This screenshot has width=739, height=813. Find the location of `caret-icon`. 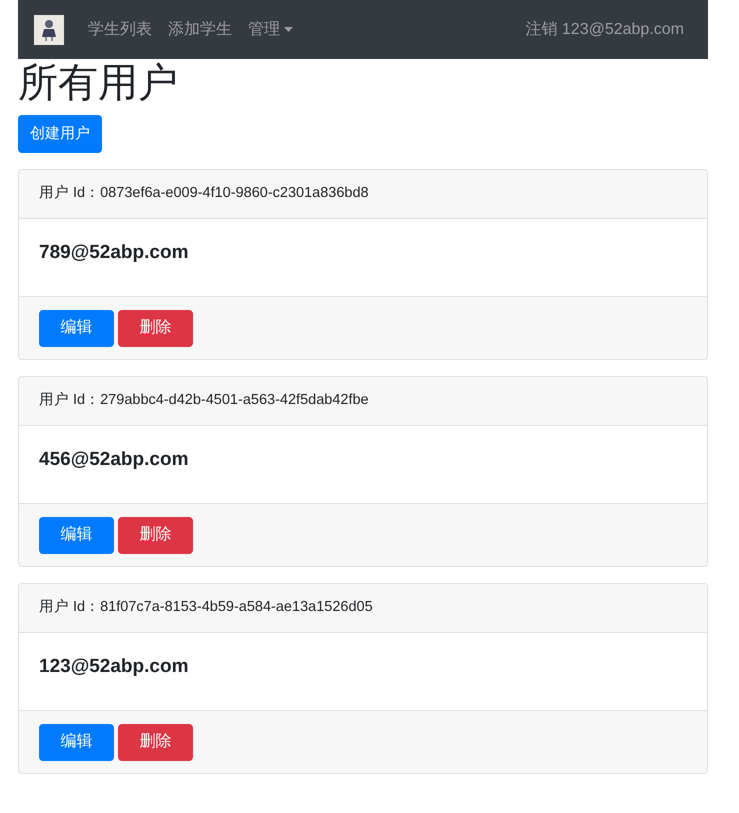

caret-icon is located at coordinates (288, 29).